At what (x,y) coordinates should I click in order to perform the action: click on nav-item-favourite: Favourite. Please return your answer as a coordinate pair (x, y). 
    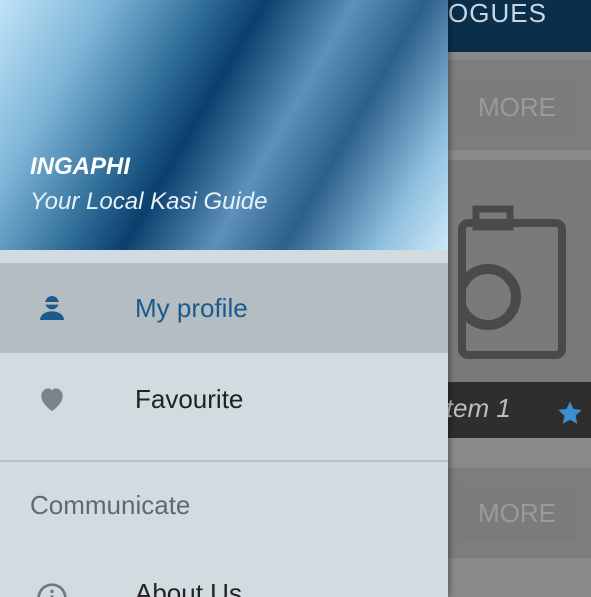
    Looking at the image, I should click on (224, 399).